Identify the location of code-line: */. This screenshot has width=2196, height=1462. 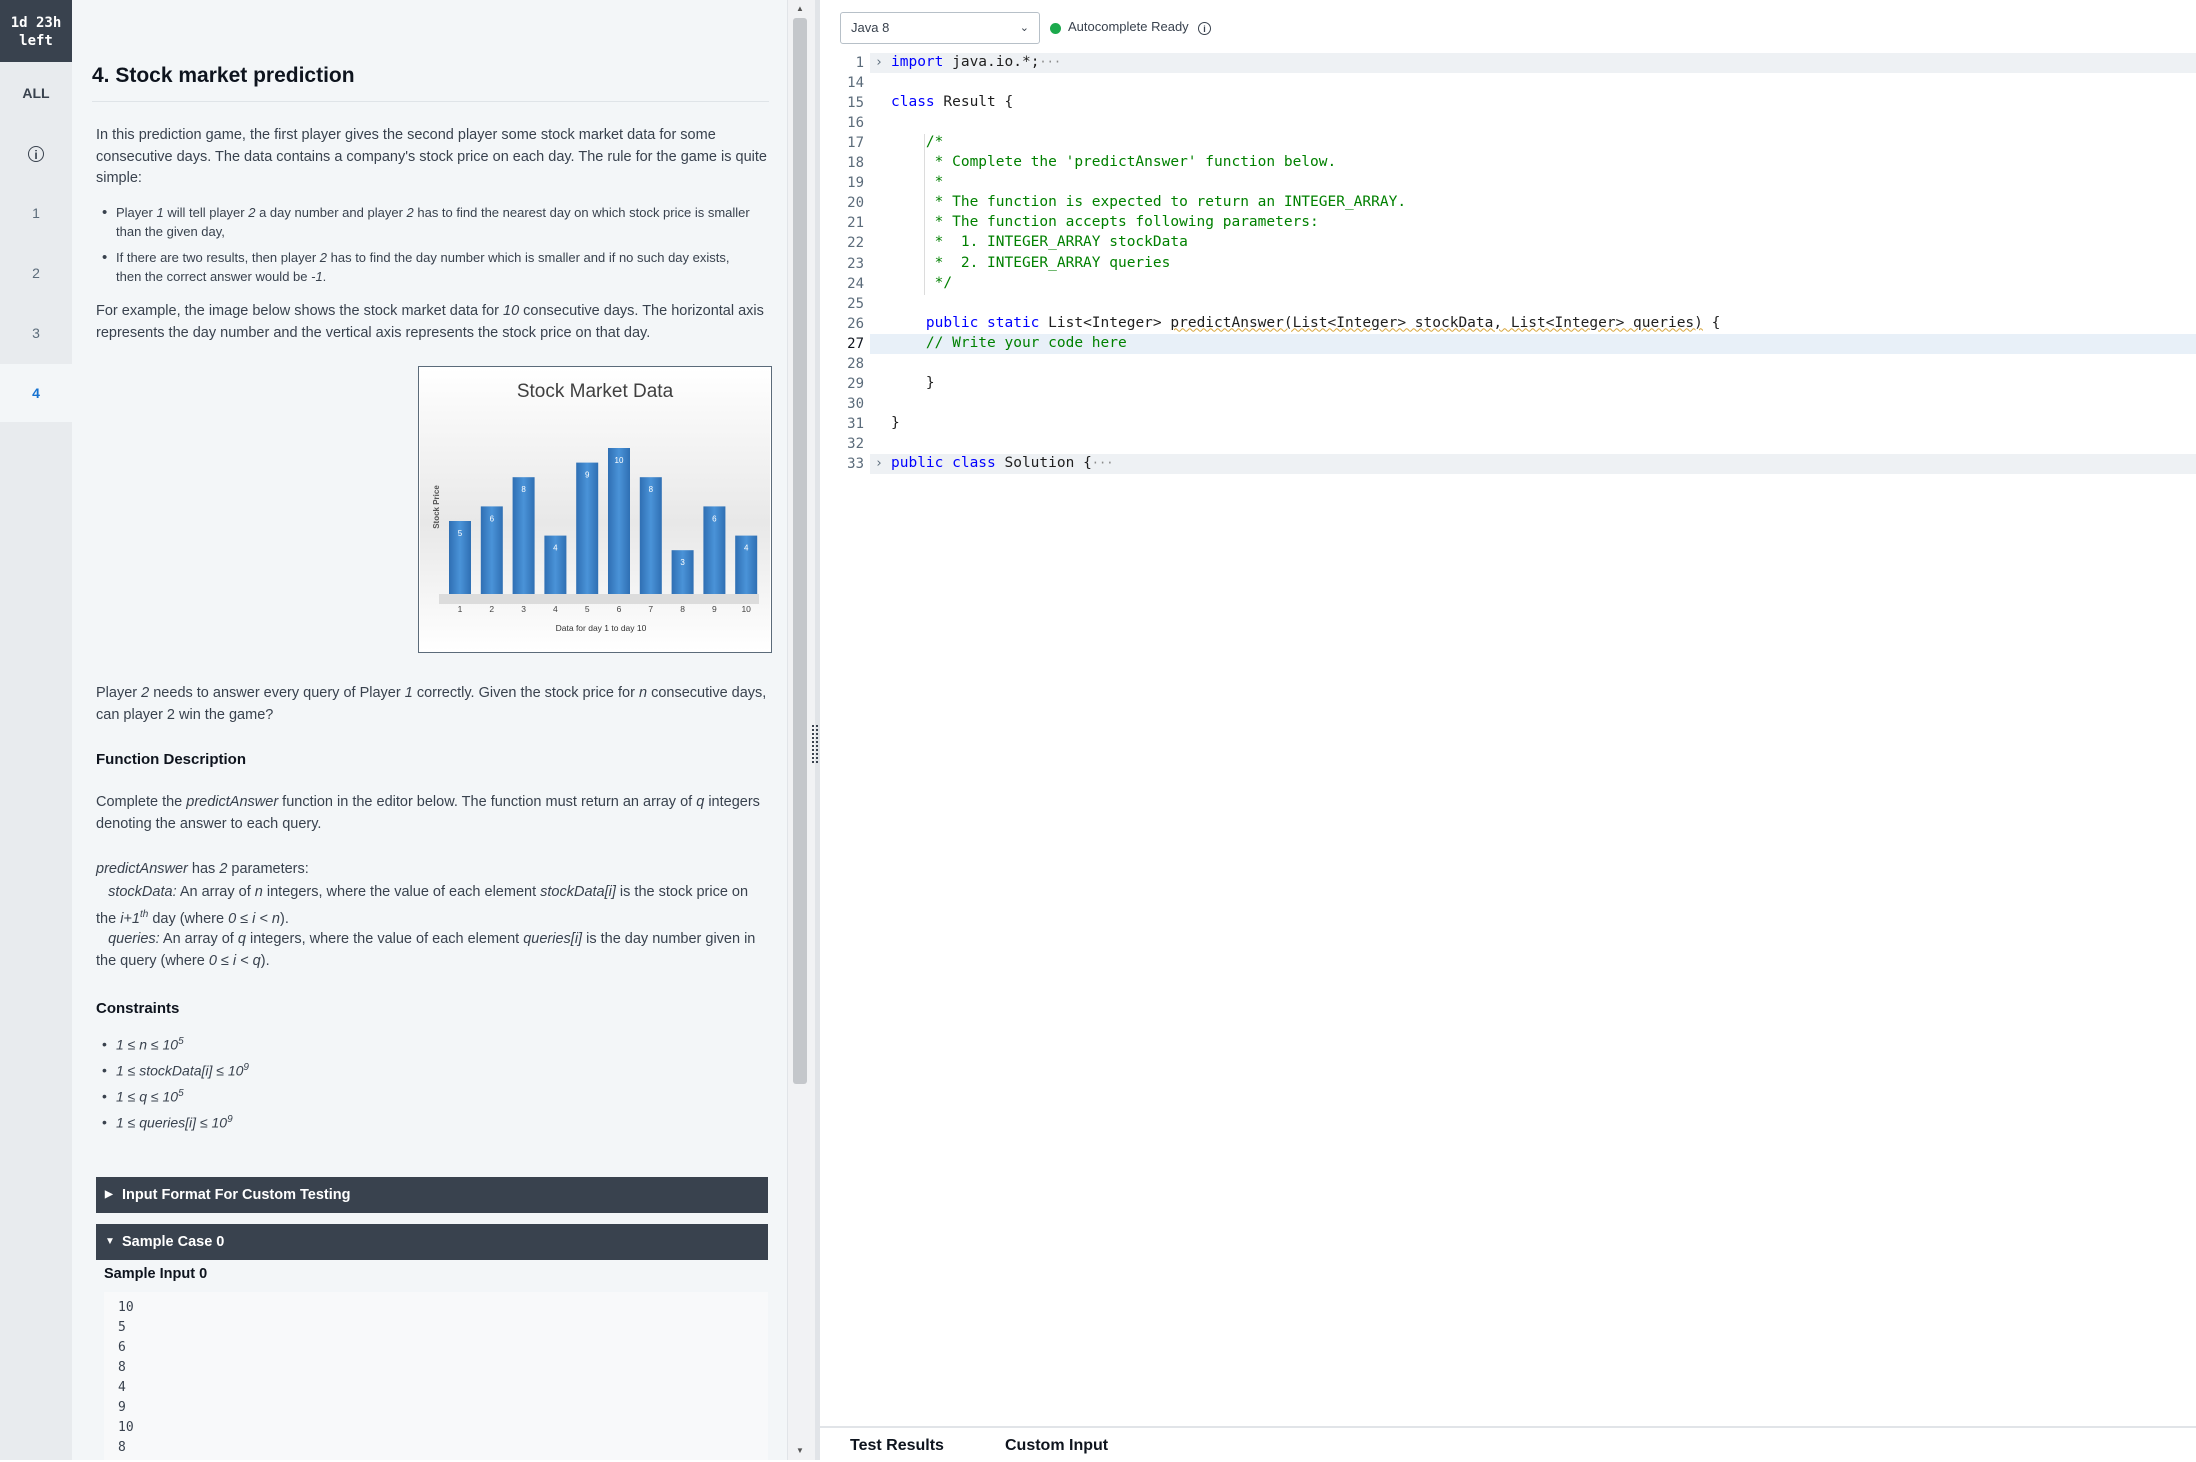
(921, 283).